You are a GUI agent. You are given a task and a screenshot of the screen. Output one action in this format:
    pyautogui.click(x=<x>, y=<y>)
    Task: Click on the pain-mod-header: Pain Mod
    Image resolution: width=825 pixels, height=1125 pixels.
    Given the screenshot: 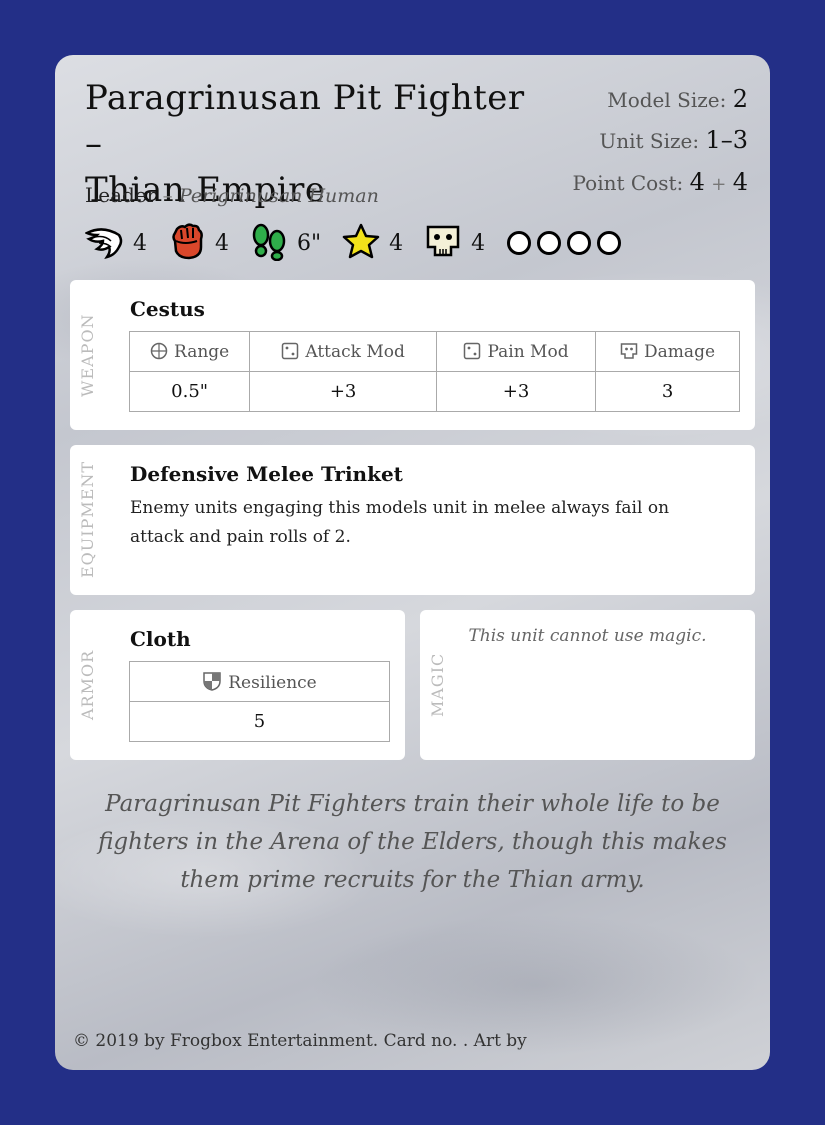 What is the action you would take?
    pyautogui.click(x=516, y=351)
    